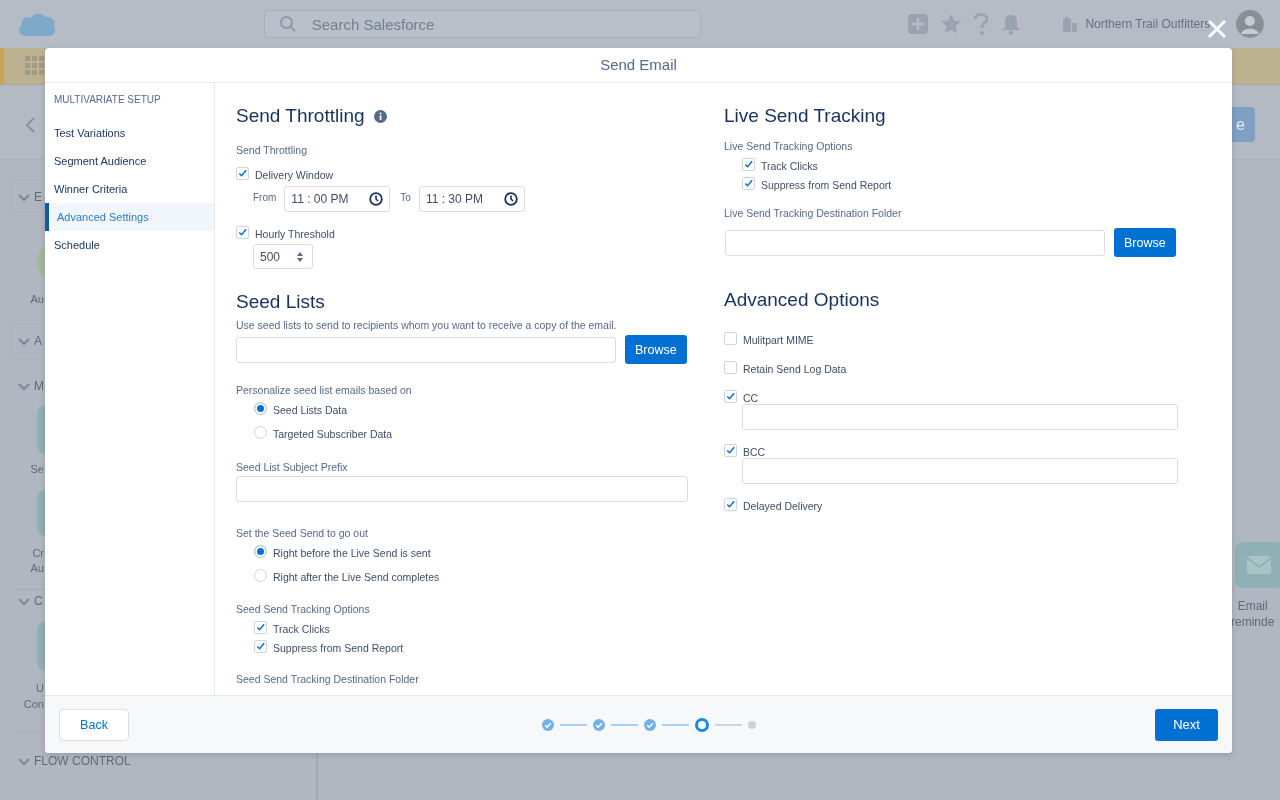 Image resolution: width=1280 pixels, height=800 pixels. I want to click on sidebar-heading: MULTIVARIATE SETUP, so click(107, 100).